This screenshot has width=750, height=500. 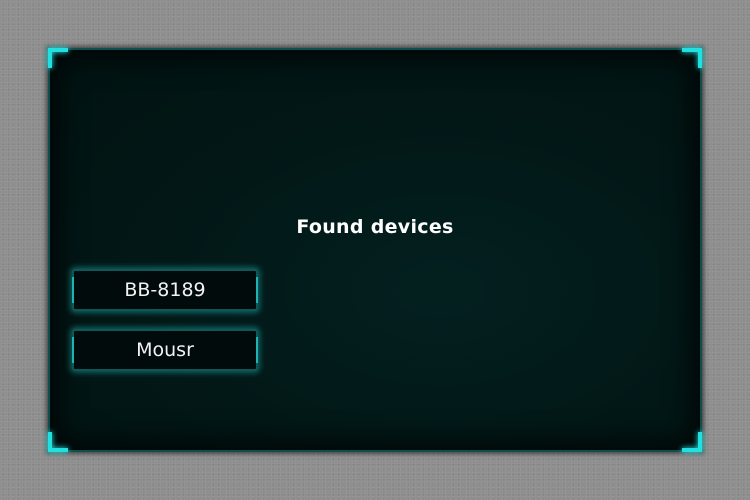 I want to click on device-button-mousr: Mousr, so click(x=165, y=350).